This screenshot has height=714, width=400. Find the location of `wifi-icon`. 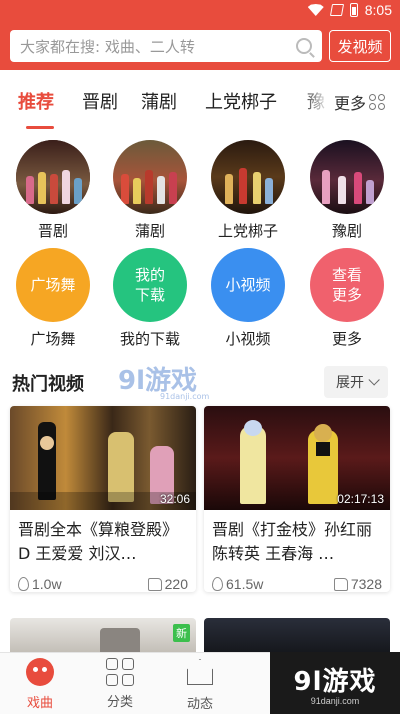

wifi-icon is located at coordinates (316, 10).